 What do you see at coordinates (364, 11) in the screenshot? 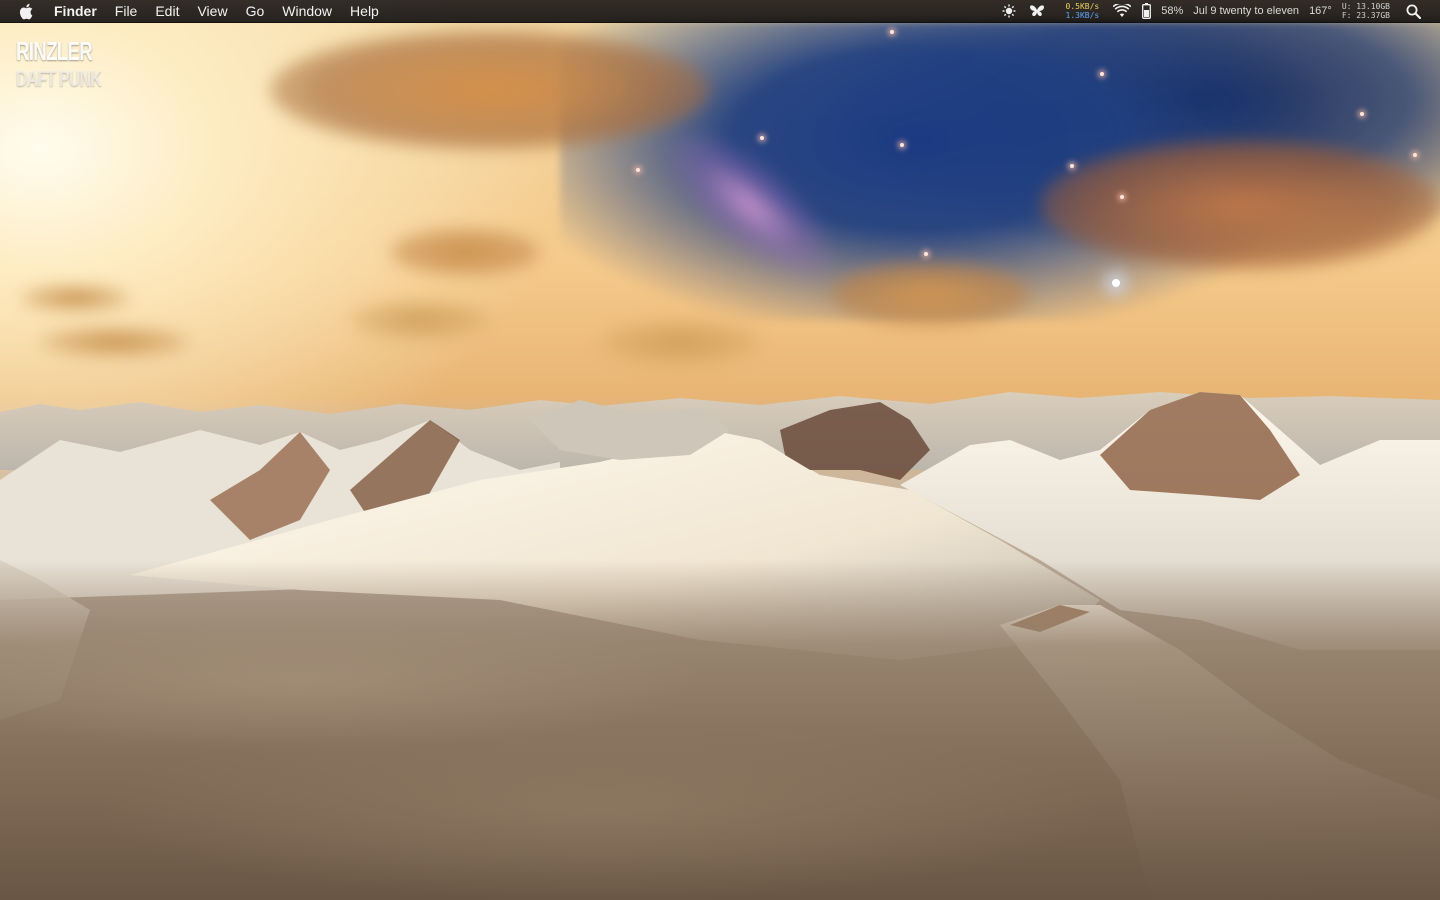
I see `menu-help: Help` at bounding box center [364, 11].